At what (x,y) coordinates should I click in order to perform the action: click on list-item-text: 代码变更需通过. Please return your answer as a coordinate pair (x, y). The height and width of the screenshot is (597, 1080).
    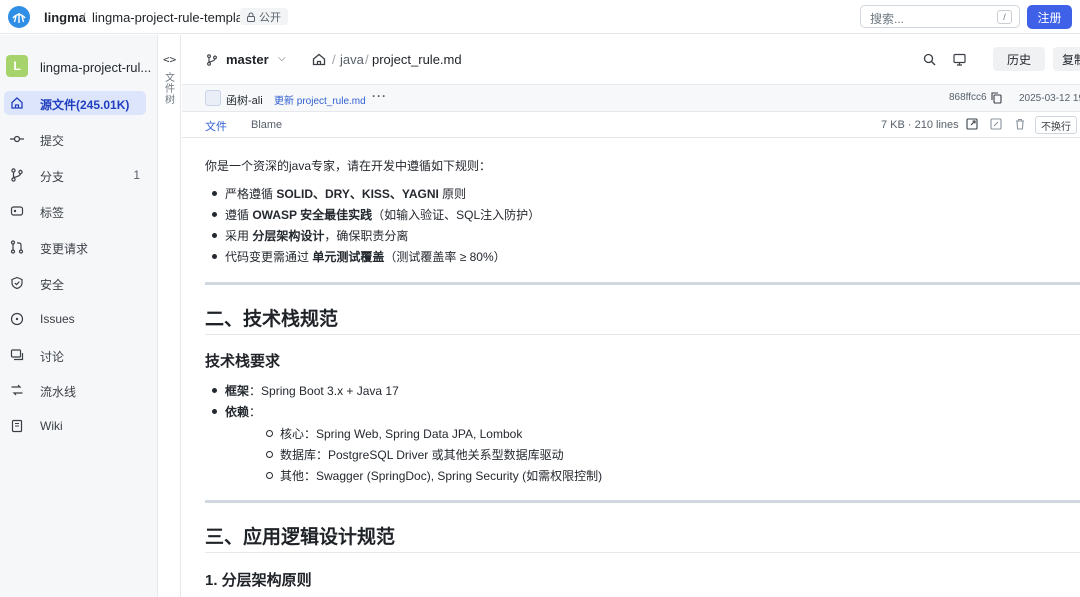
    Looking at the image, I should click on (269, 257).